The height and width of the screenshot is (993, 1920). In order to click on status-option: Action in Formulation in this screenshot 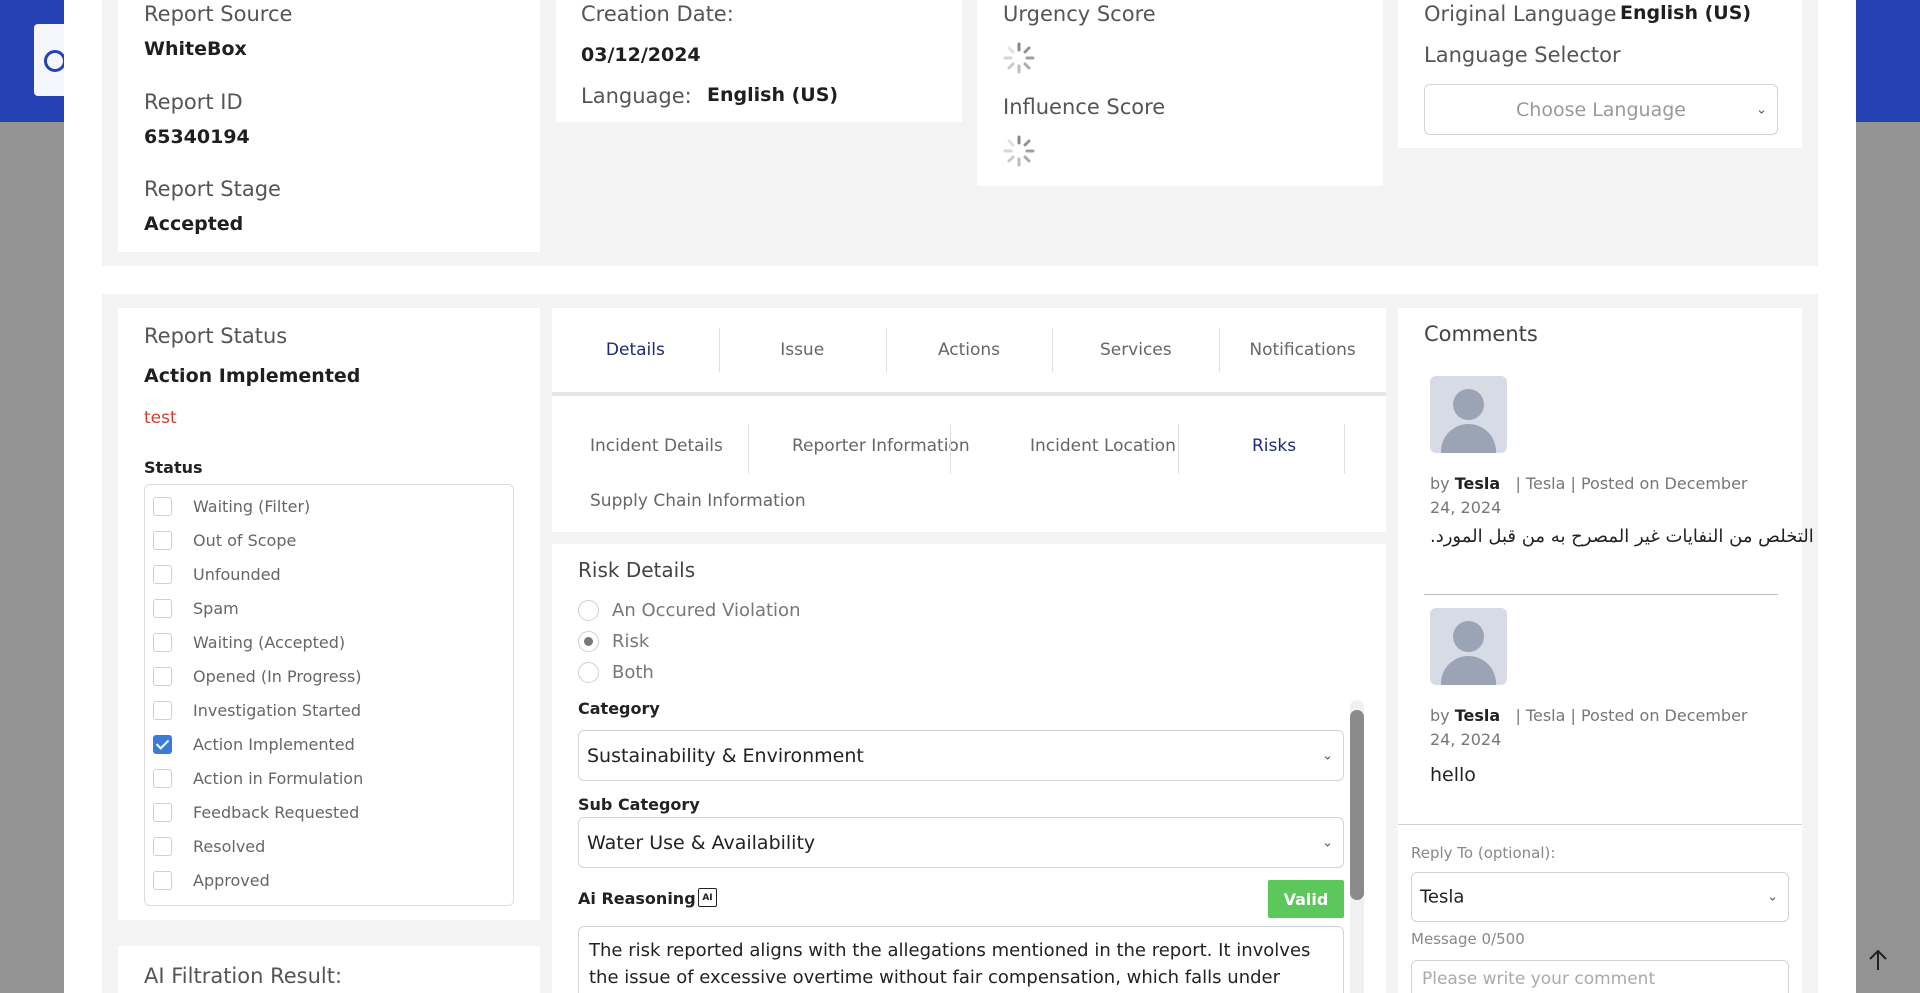, I will do `click(258, 778)`.